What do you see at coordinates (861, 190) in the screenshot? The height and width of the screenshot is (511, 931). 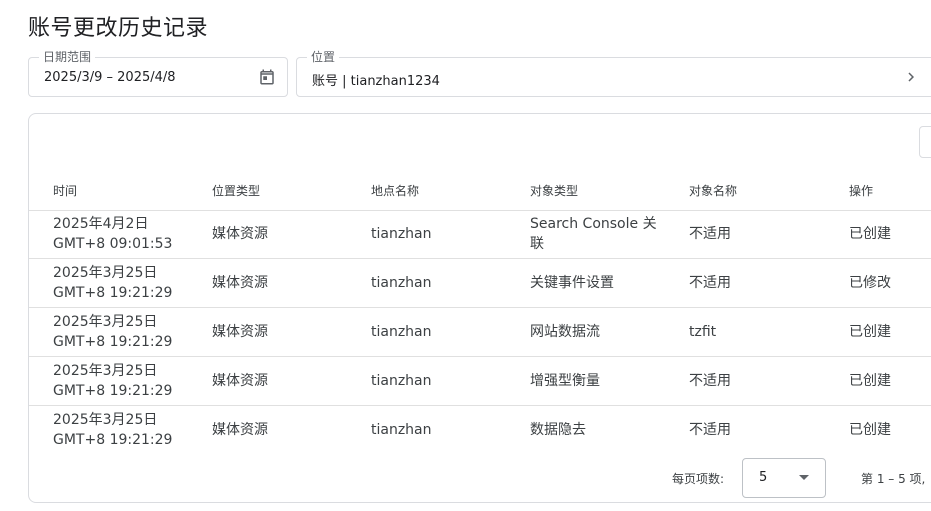 I see `header-action: 操作` at bounding box center [861, 190].